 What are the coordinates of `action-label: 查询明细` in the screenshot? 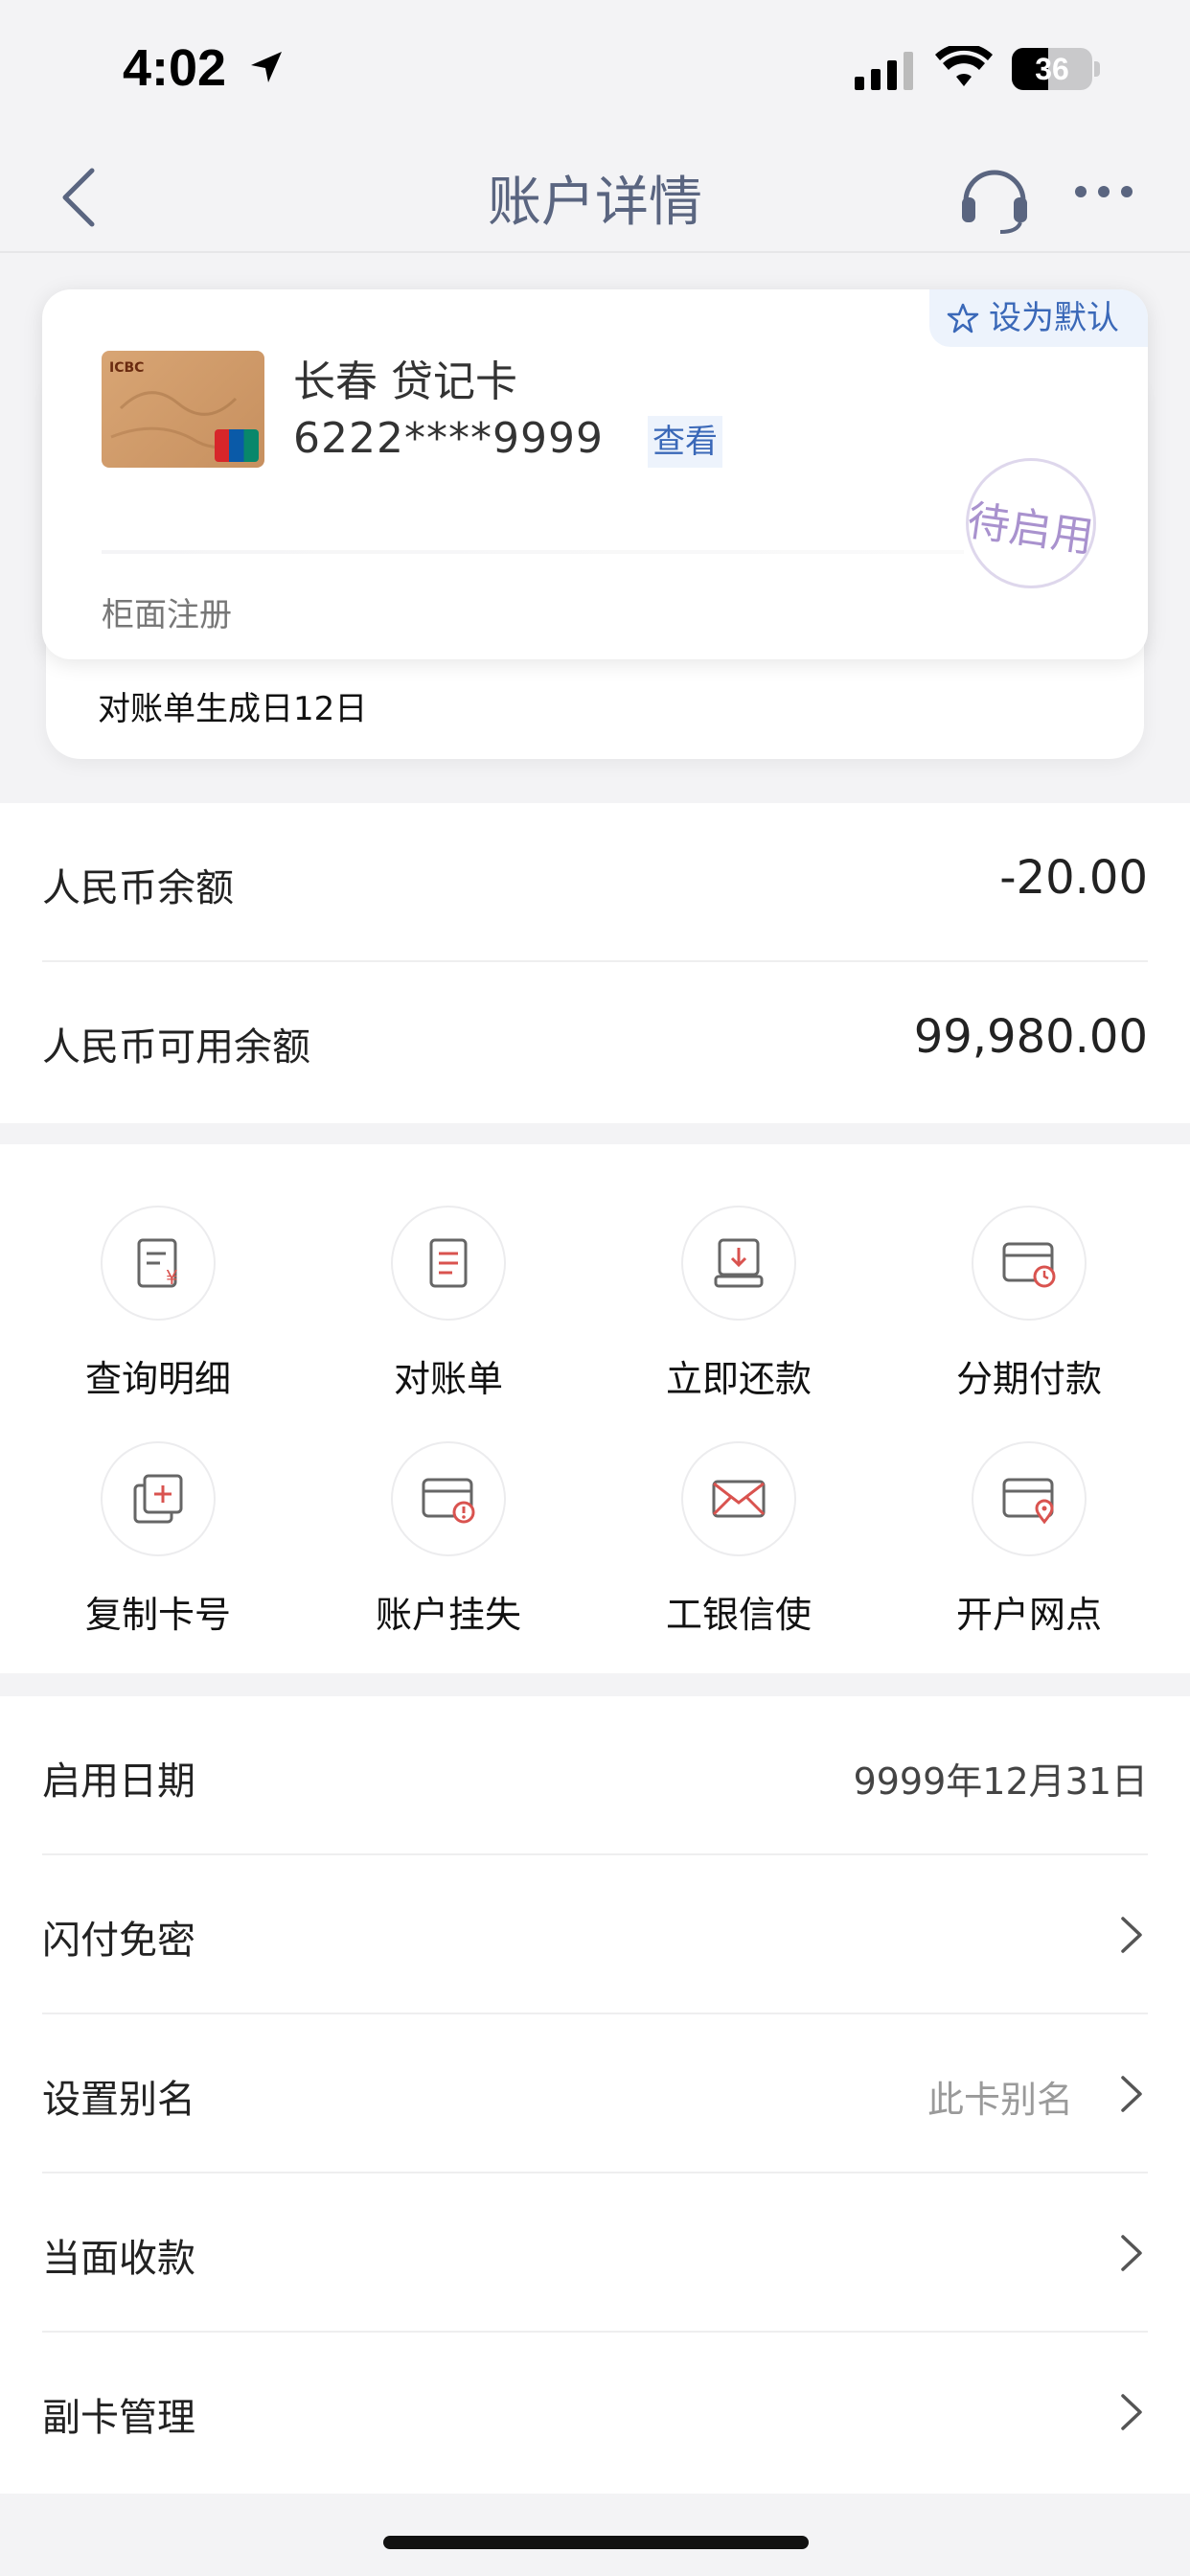 It's located at (158, 1379).